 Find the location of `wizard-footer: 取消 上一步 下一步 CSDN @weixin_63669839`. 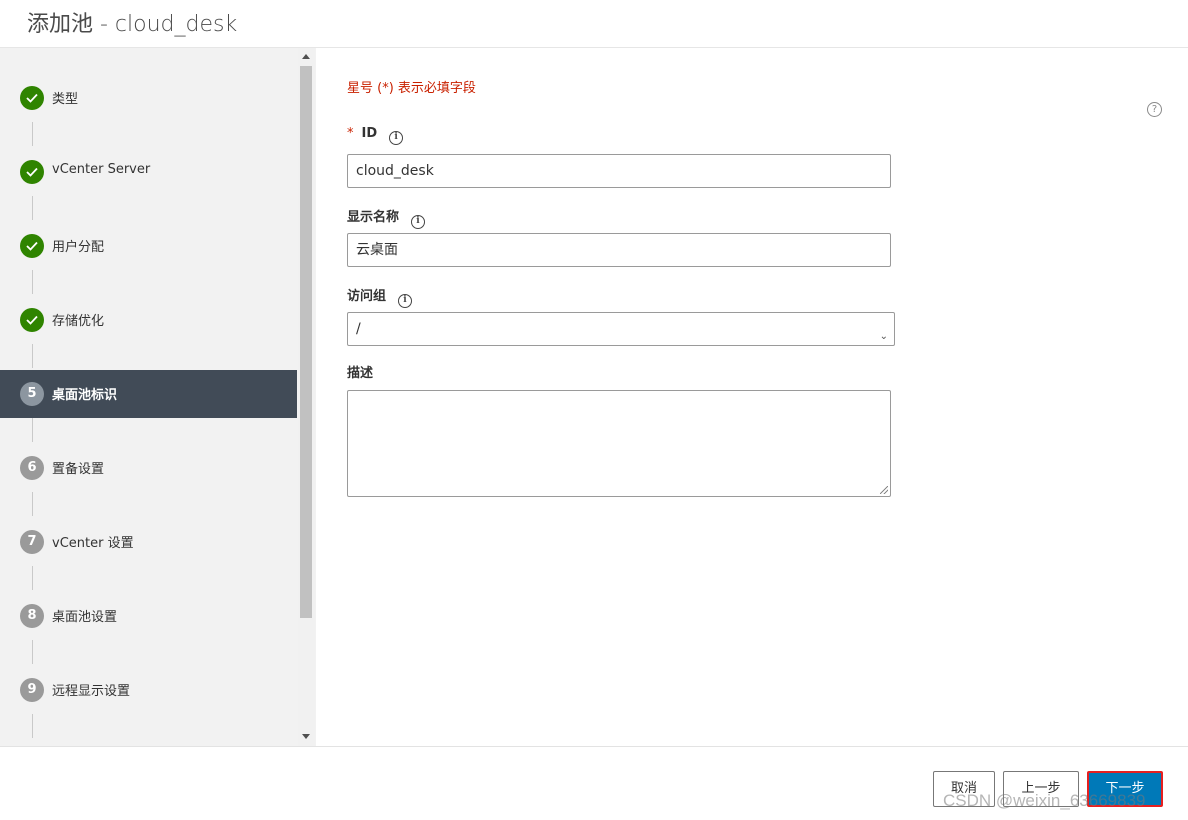

wizard-footer: 取消 上一步 下一步 CSDN @weixin_63669839 is located at coordinates (594, 783).